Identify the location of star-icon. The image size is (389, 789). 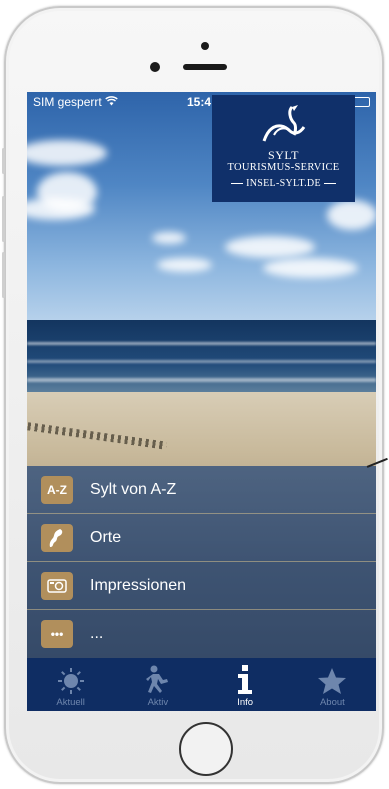
(332, 681).